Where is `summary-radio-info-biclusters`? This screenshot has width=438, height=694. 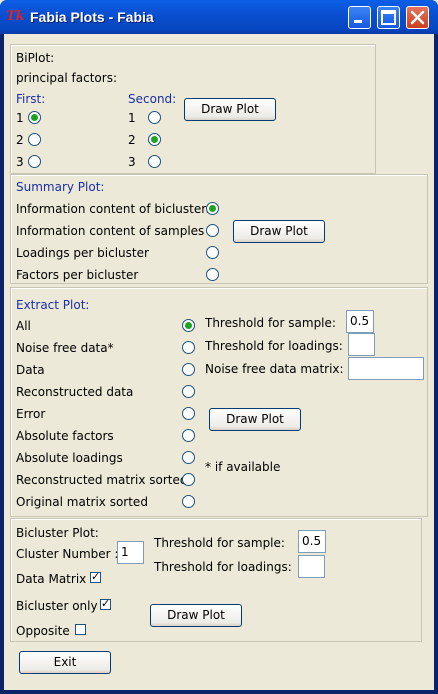
summary-radio-info-biclusters is located at coordinates (212, 208).